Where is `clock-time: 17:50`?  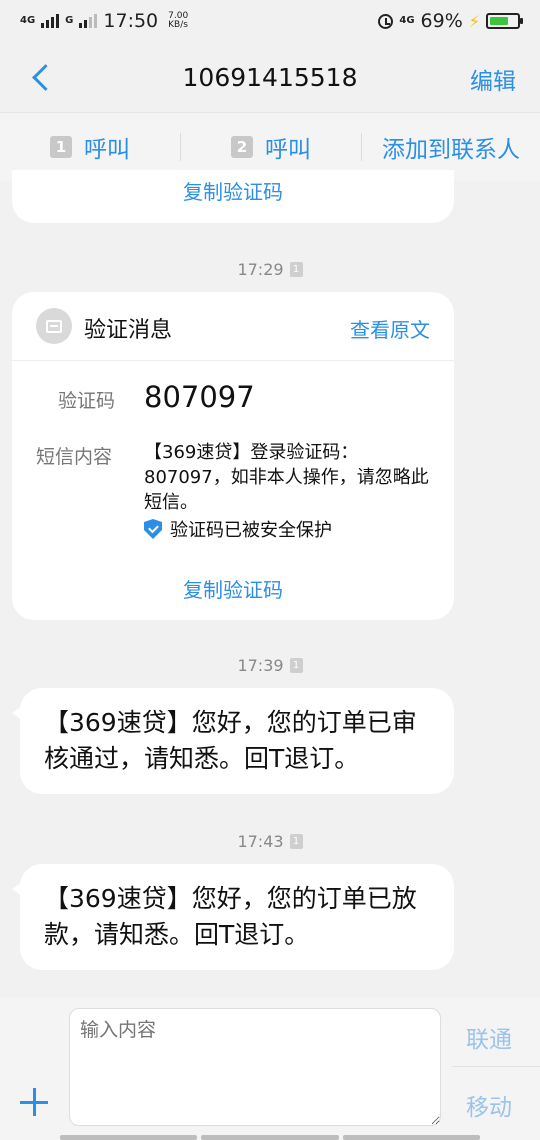
clock-time: 17:50 is located at coordinates (131, 21).